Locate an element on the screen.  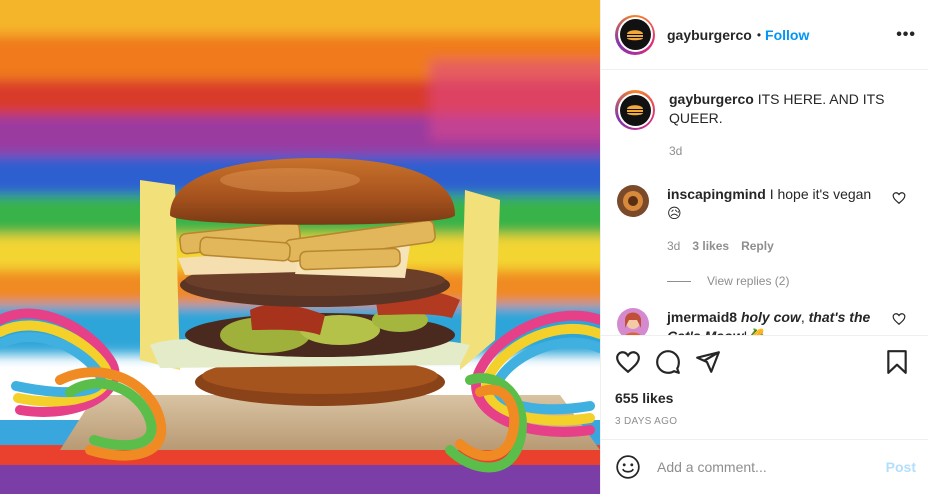
more-options-icon: ••• is located at coordinates (906, 35).